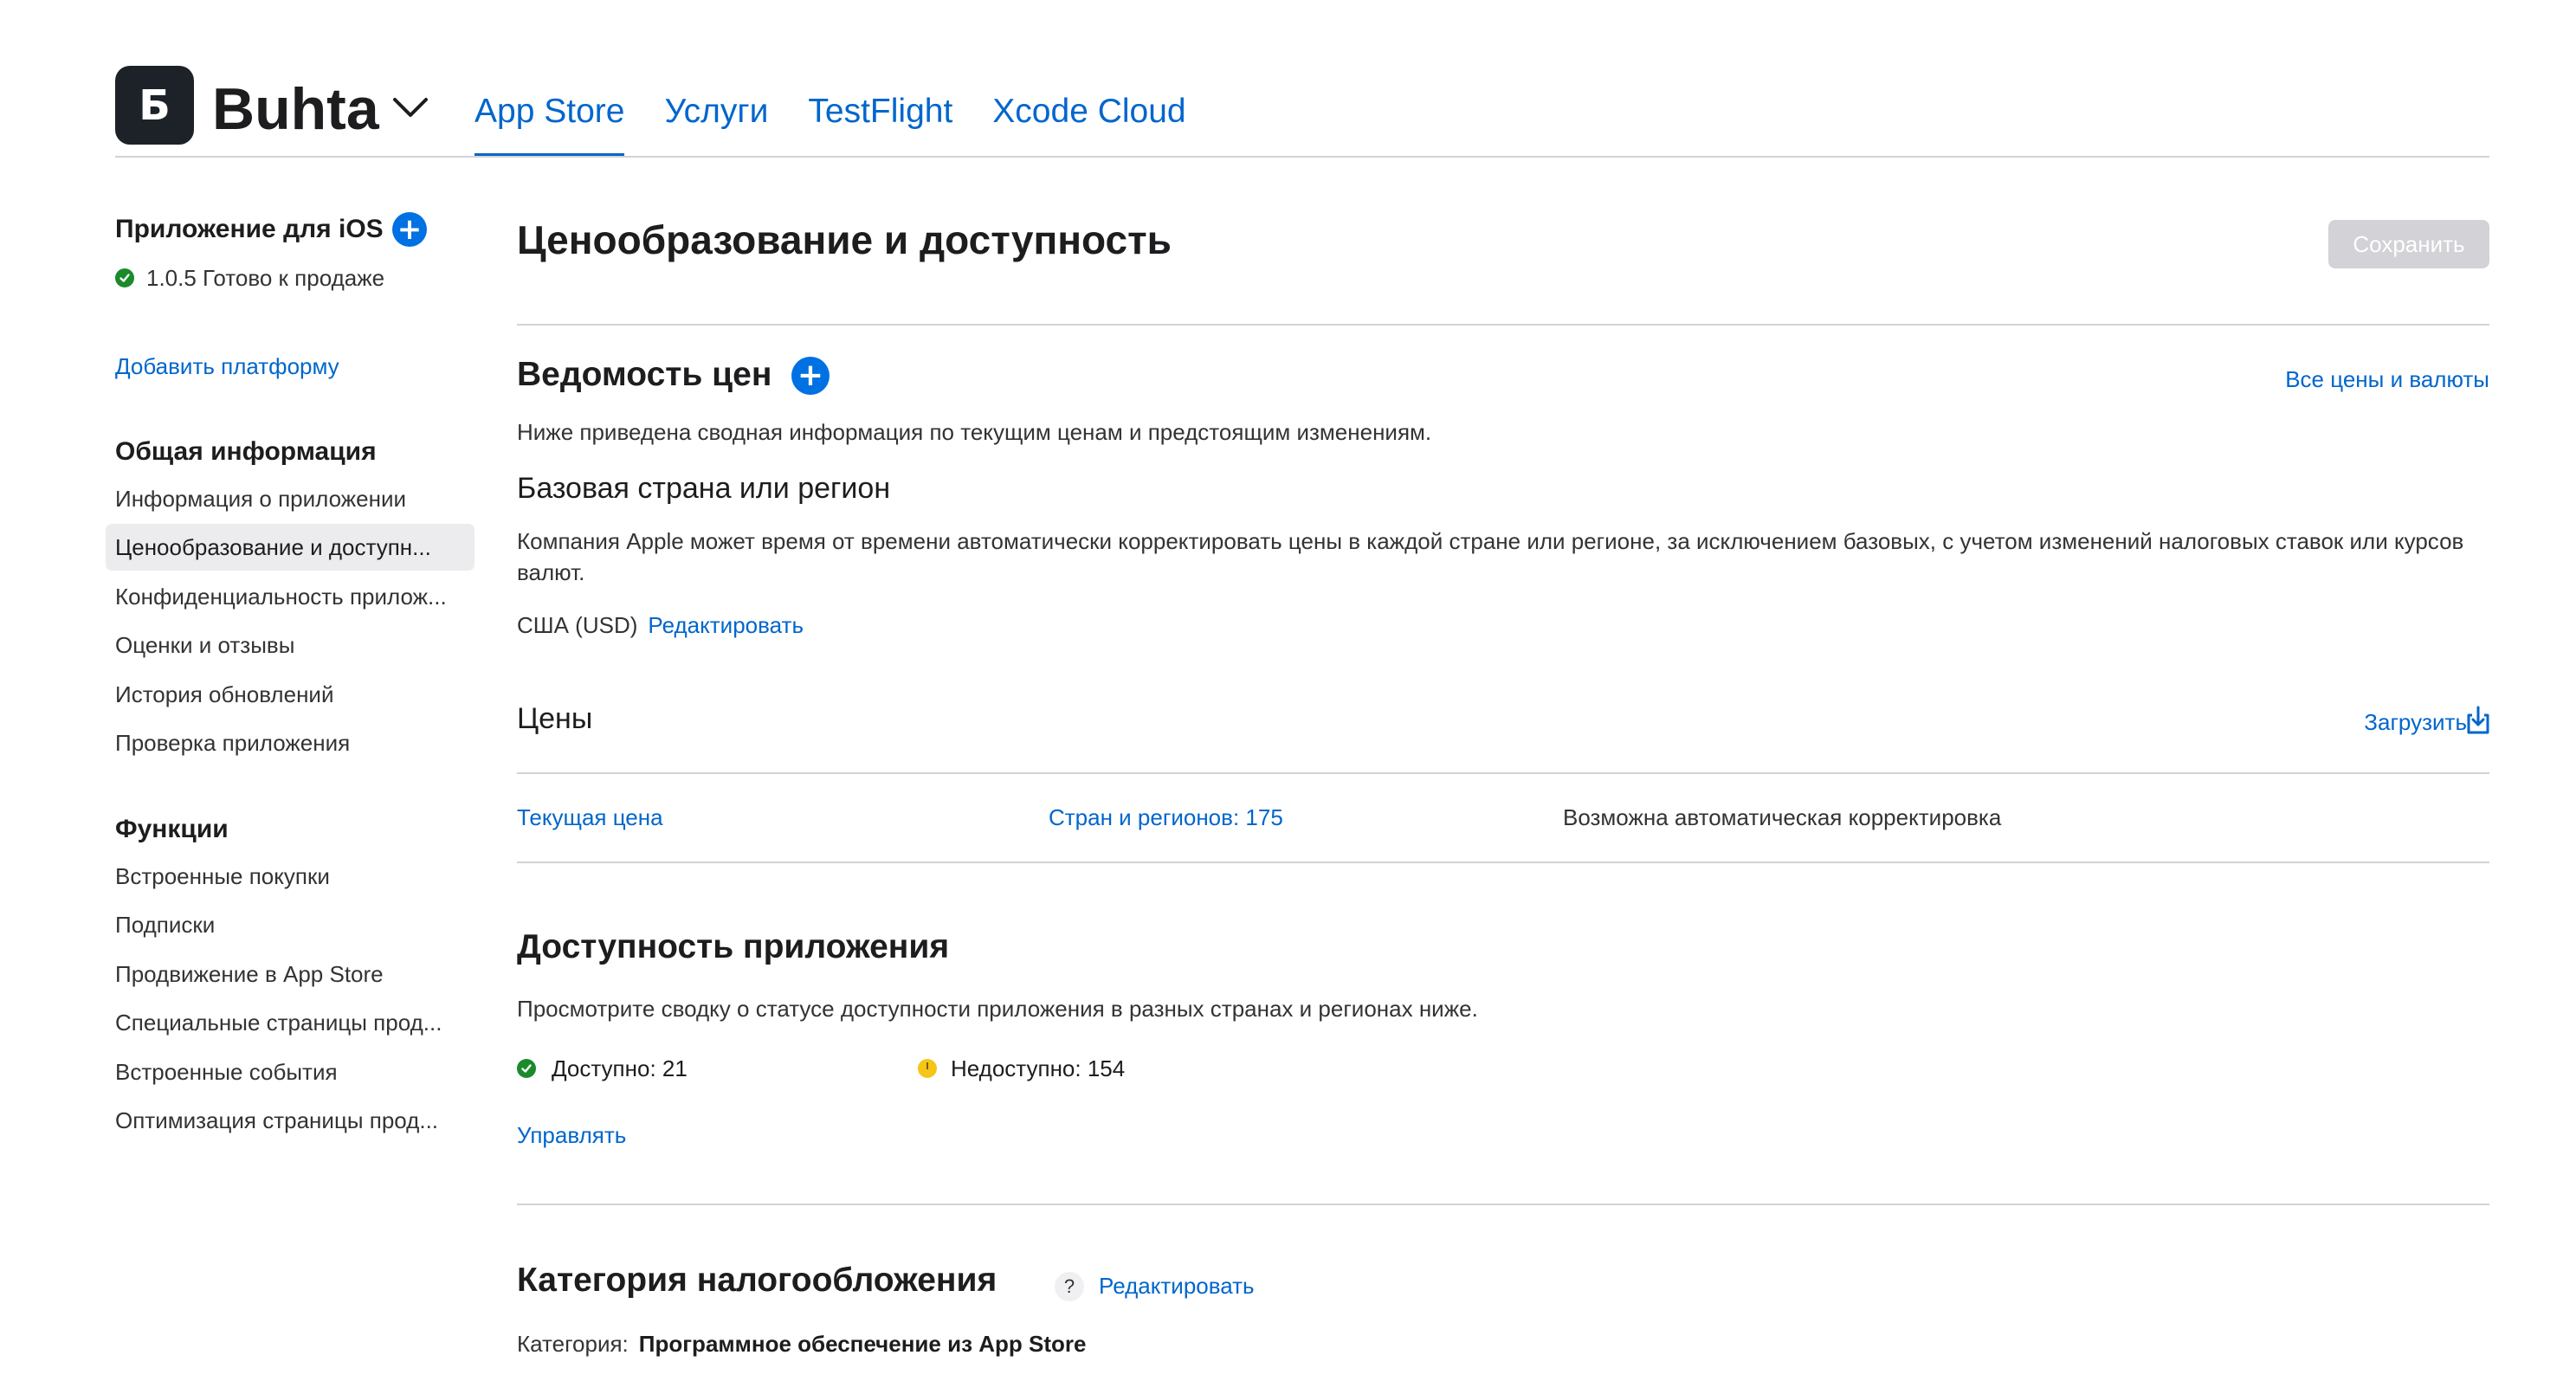  I want to click on base-country-title: Базовая страна или регион, so click(704, 489).